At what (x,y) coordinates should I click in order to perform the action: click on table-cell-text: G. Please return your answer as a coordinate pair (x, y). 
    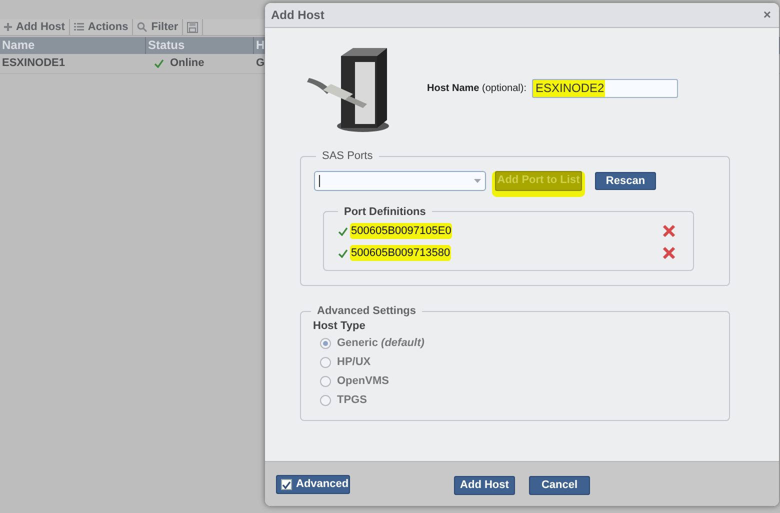
    Looking at the image, I should click on (260, 64).